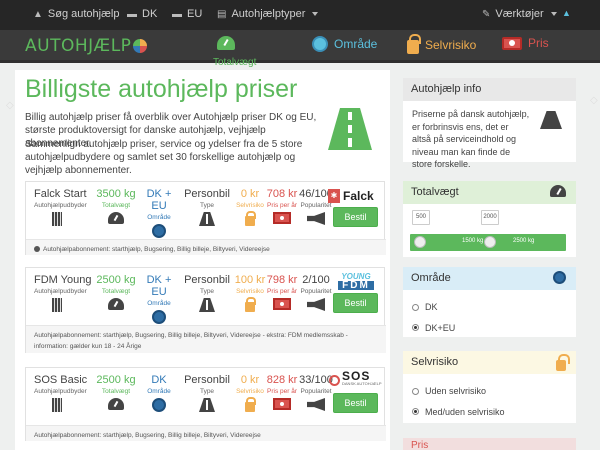  Describe the element at coordinates (441, 44) in the screenshot. I see `nav-deductible: Selvrisiko` at that location.